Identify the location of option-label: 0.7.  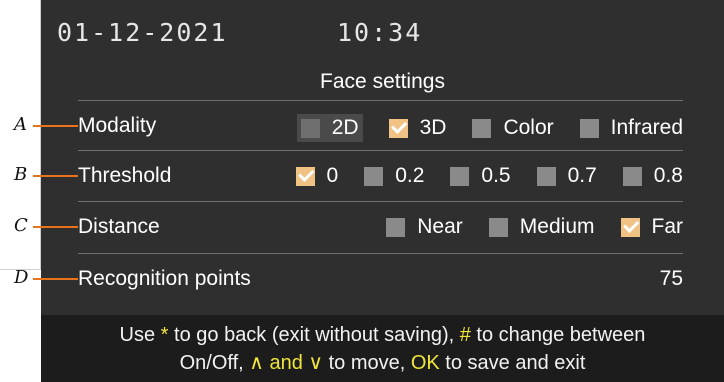
(582, 175).